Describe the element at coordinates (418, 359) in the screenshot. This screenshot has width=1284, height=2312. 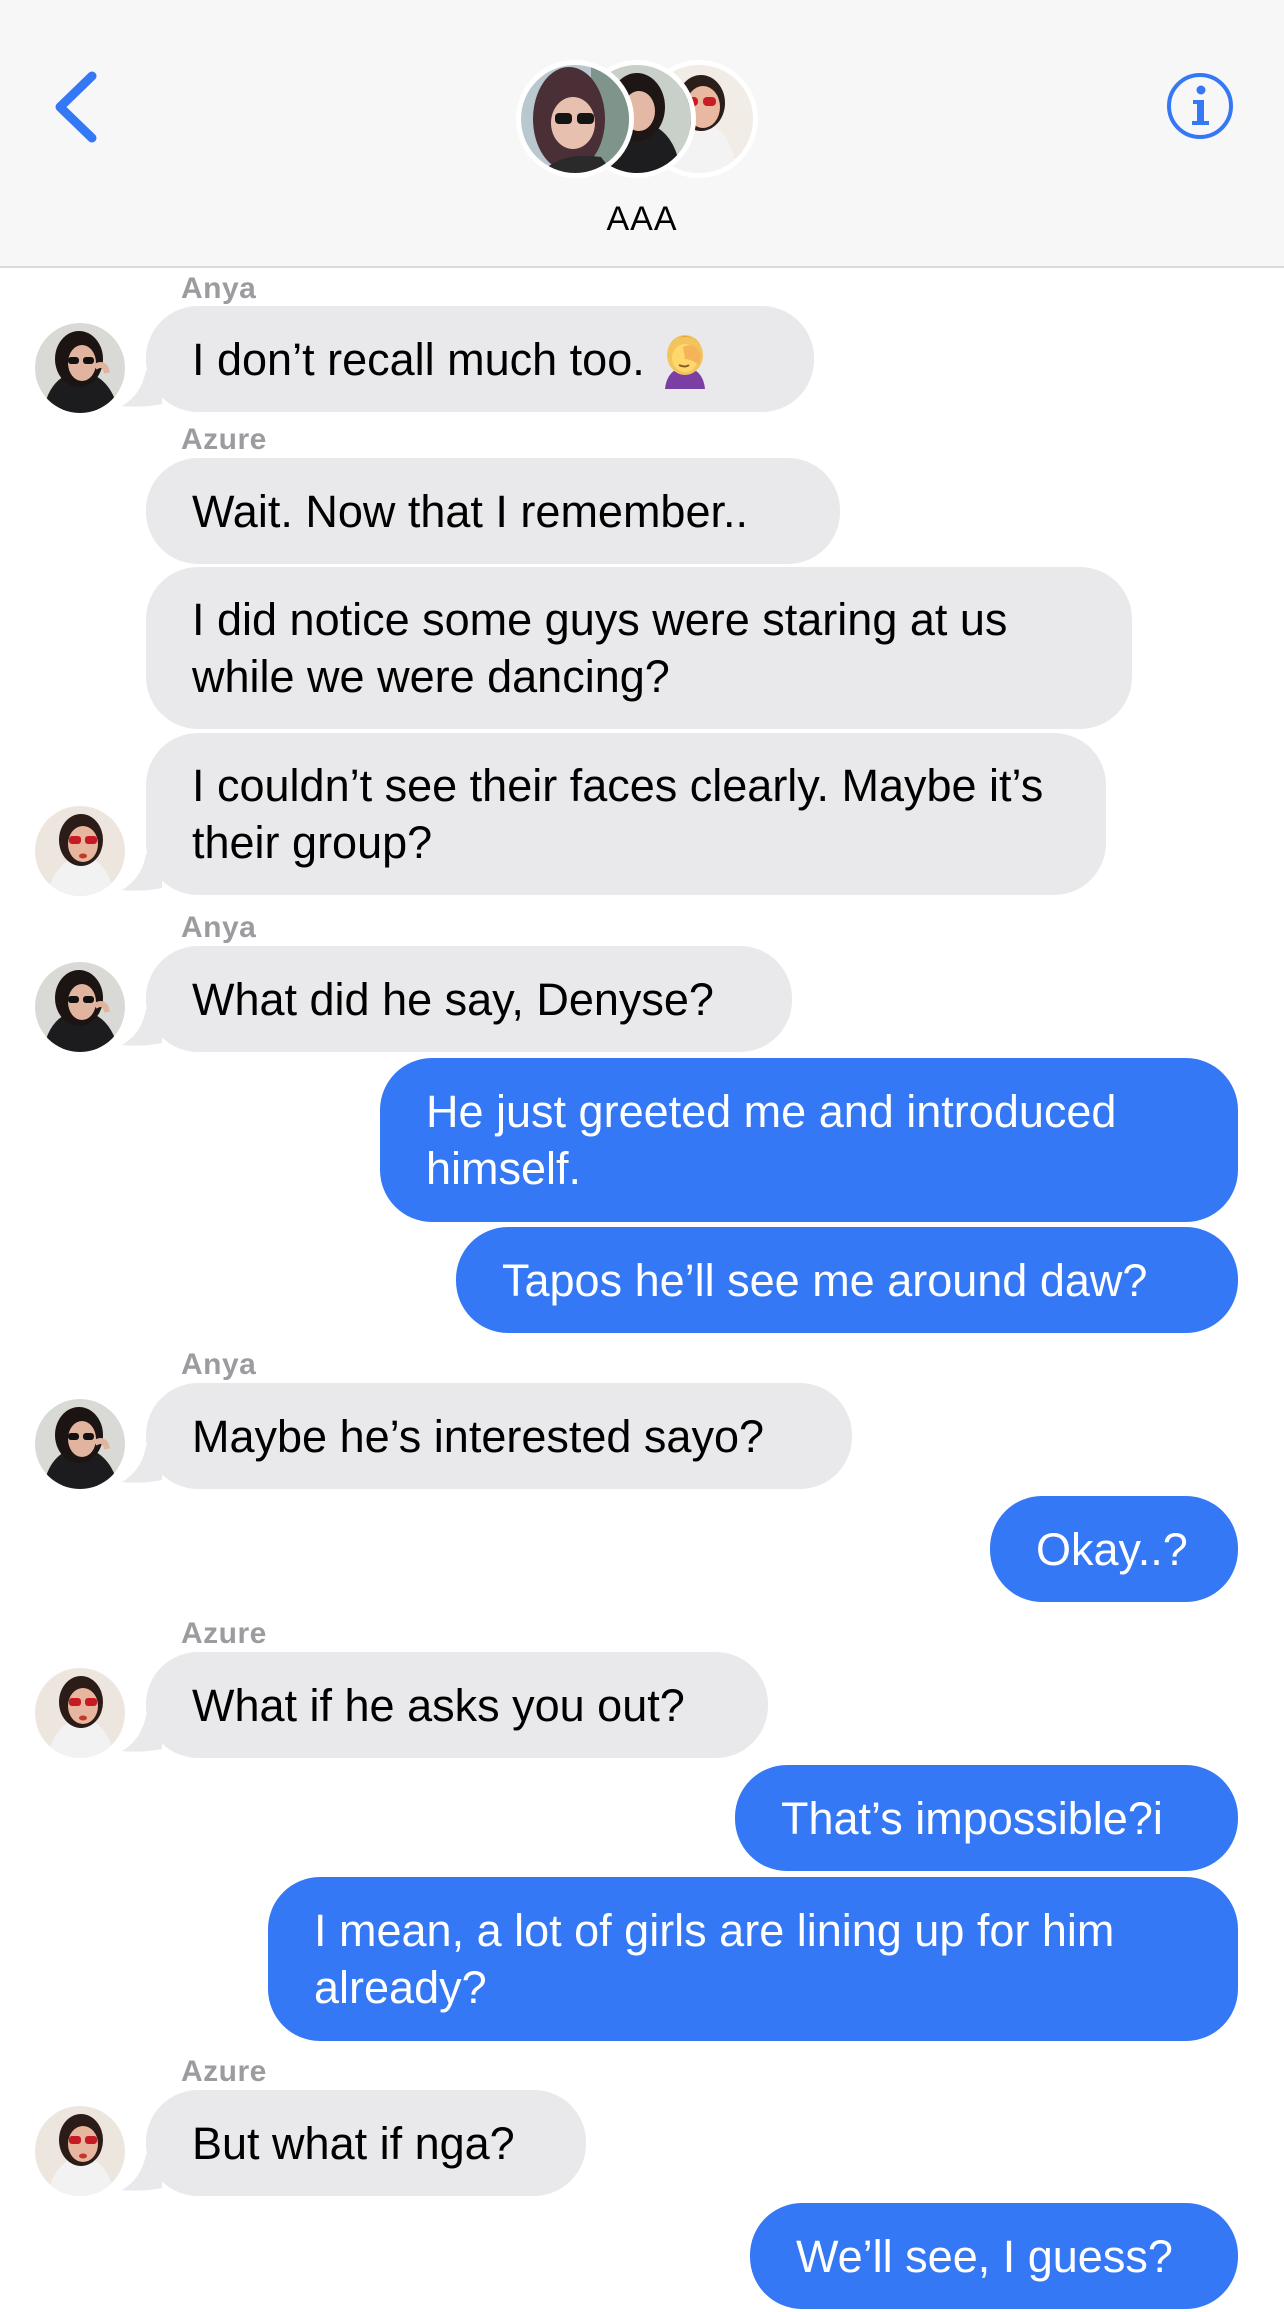
I see `message-text: I don’t recall much too.` at that location.